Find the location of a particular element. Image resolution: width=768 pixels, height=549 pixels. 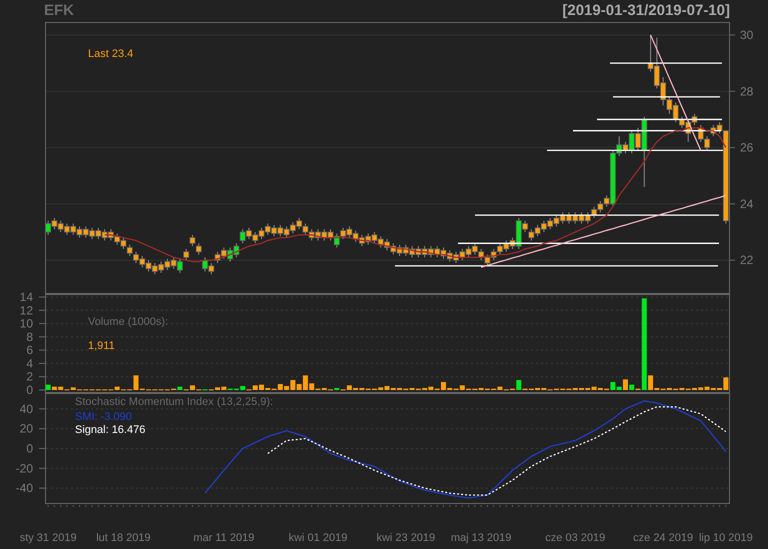

price-axis-label: 28 is located at coordinates (747, 91).